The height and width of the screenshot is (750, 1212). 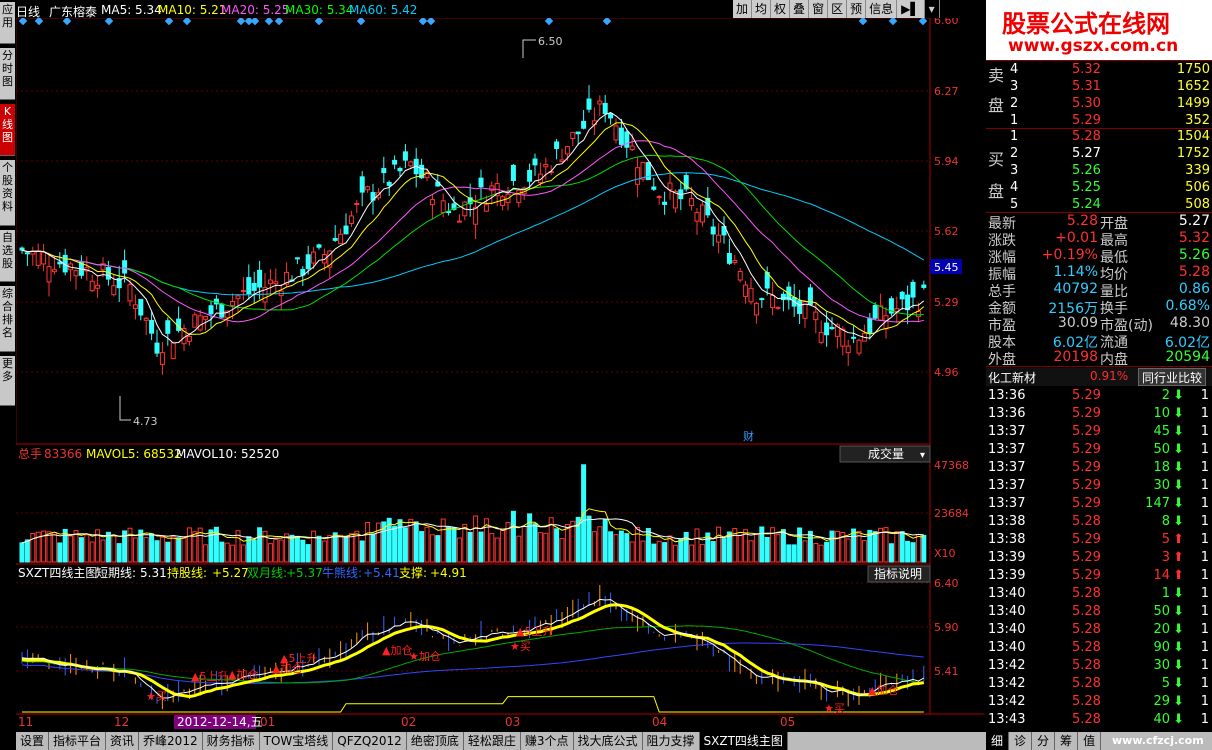 I want to click on indicator-tab: 资讯, so click(x=123, y=741).